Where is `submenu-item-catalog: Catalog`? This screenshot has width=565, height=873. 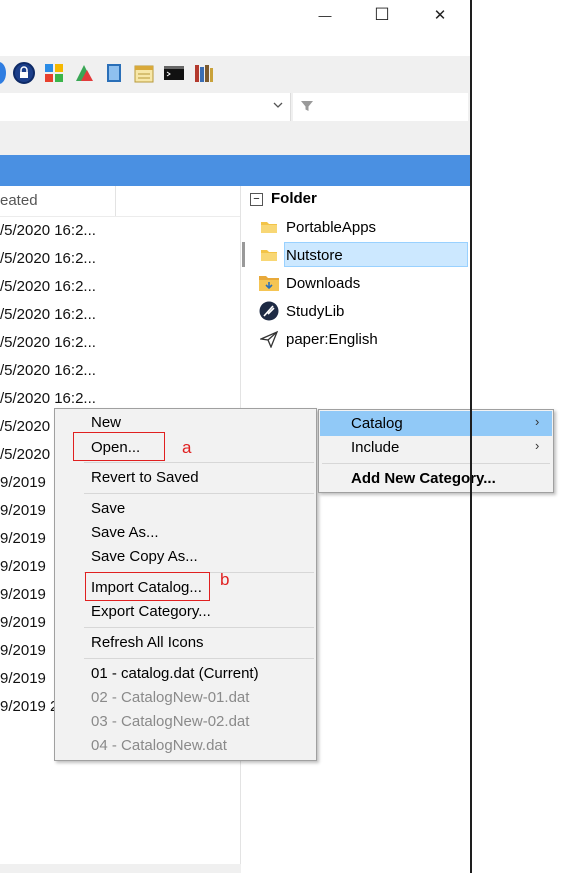 submenu-item-catalog: Catalog is located at coordinates (377, 423).